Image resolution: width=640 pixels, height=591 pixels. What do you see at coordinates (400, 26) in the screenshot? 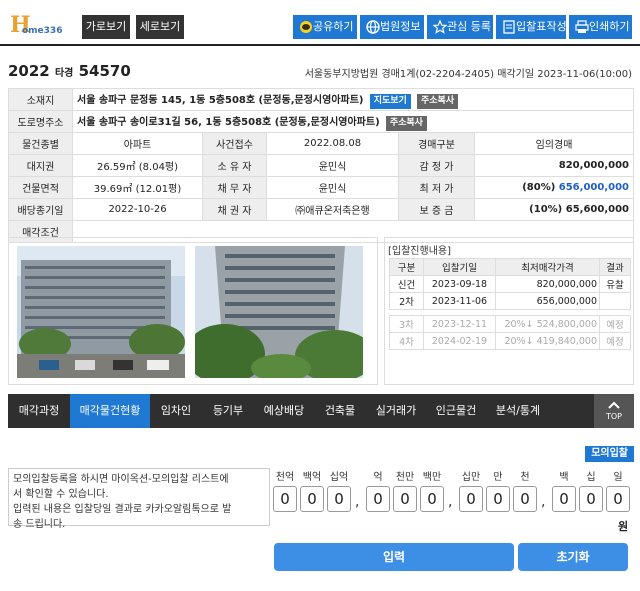
I see `court-info-label: 법원정보` at bounding box center [400, 26].